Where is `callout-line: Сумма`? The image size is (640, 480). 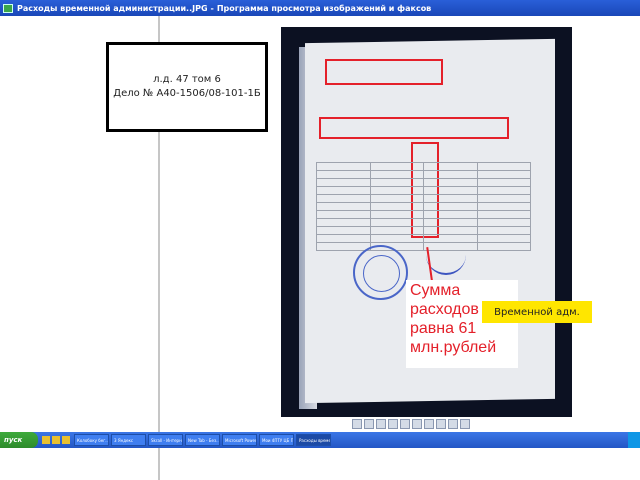 callout-line: Сумма is located at coordinates (435, 290).